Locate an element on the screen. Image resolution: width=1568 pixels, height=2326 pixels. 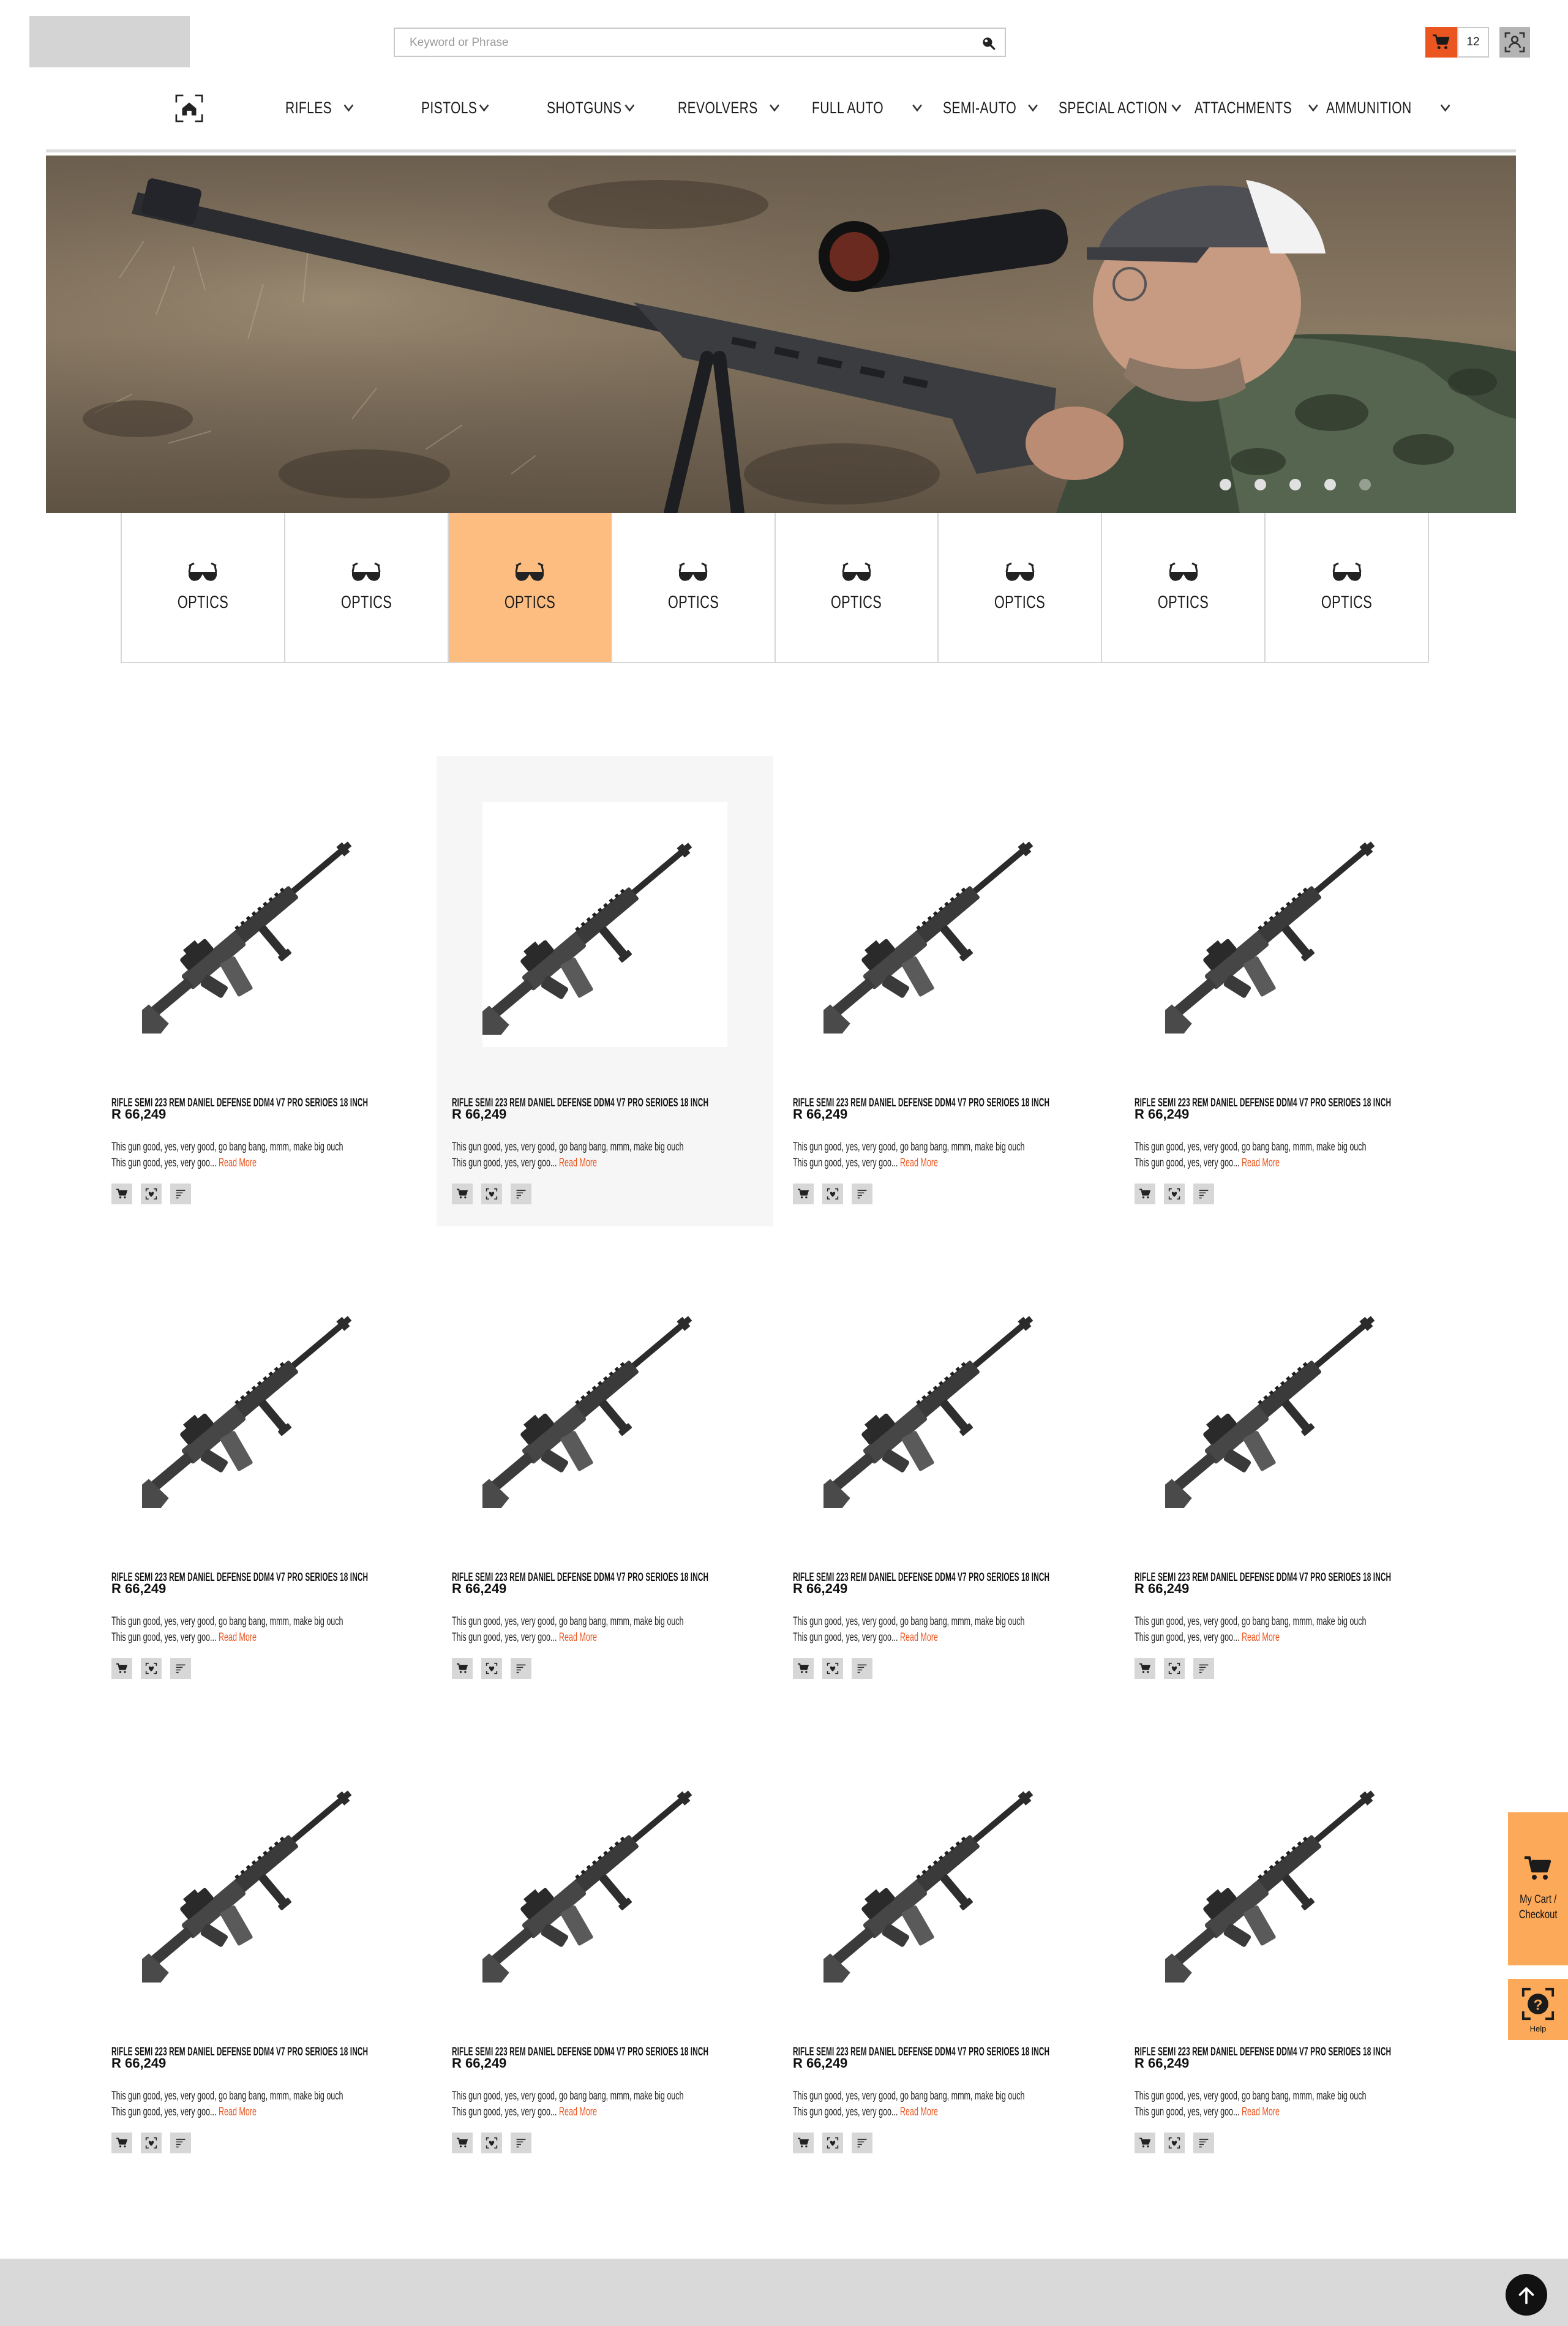
cart-count-badge: 12 is located at coordinates (1473, 42).